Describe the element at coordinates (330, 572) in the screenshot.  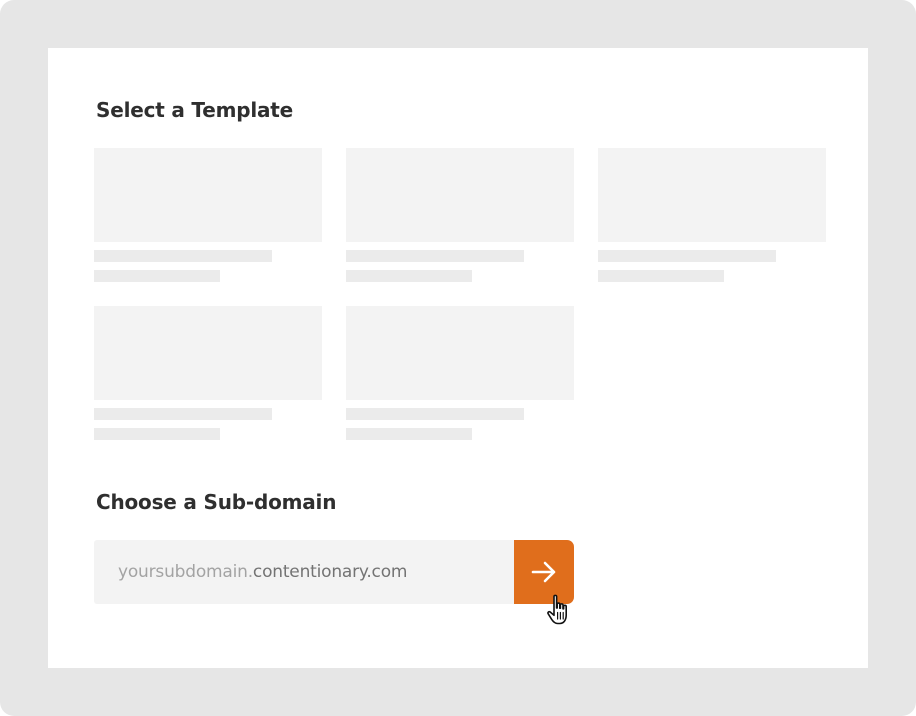
I see `domain-suffix: contentionary.com` at that location.